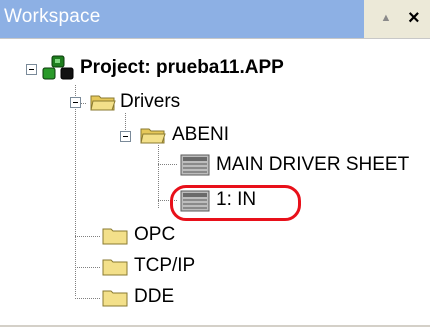 This screenshot has height=327, width=430. I want to click on driver-sheet-icon, so click(195, 165).